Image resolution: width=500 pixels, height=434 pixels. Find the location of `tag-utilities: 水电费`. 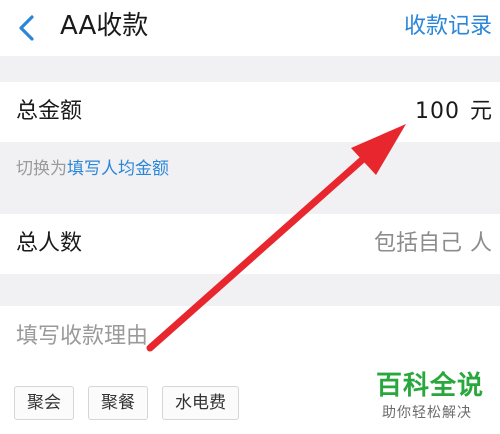

tag-utilities: 水电费 is located at coordinates (200, 403).